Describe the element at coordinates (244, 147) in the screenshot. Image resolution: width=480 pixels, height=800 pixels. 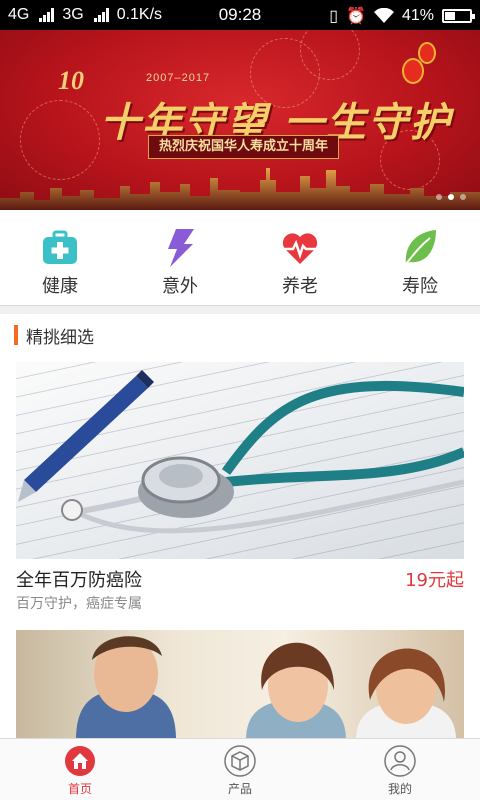
I see `banner-subtitle: 热烈庆祝国华人寿成立十周年` at that location.